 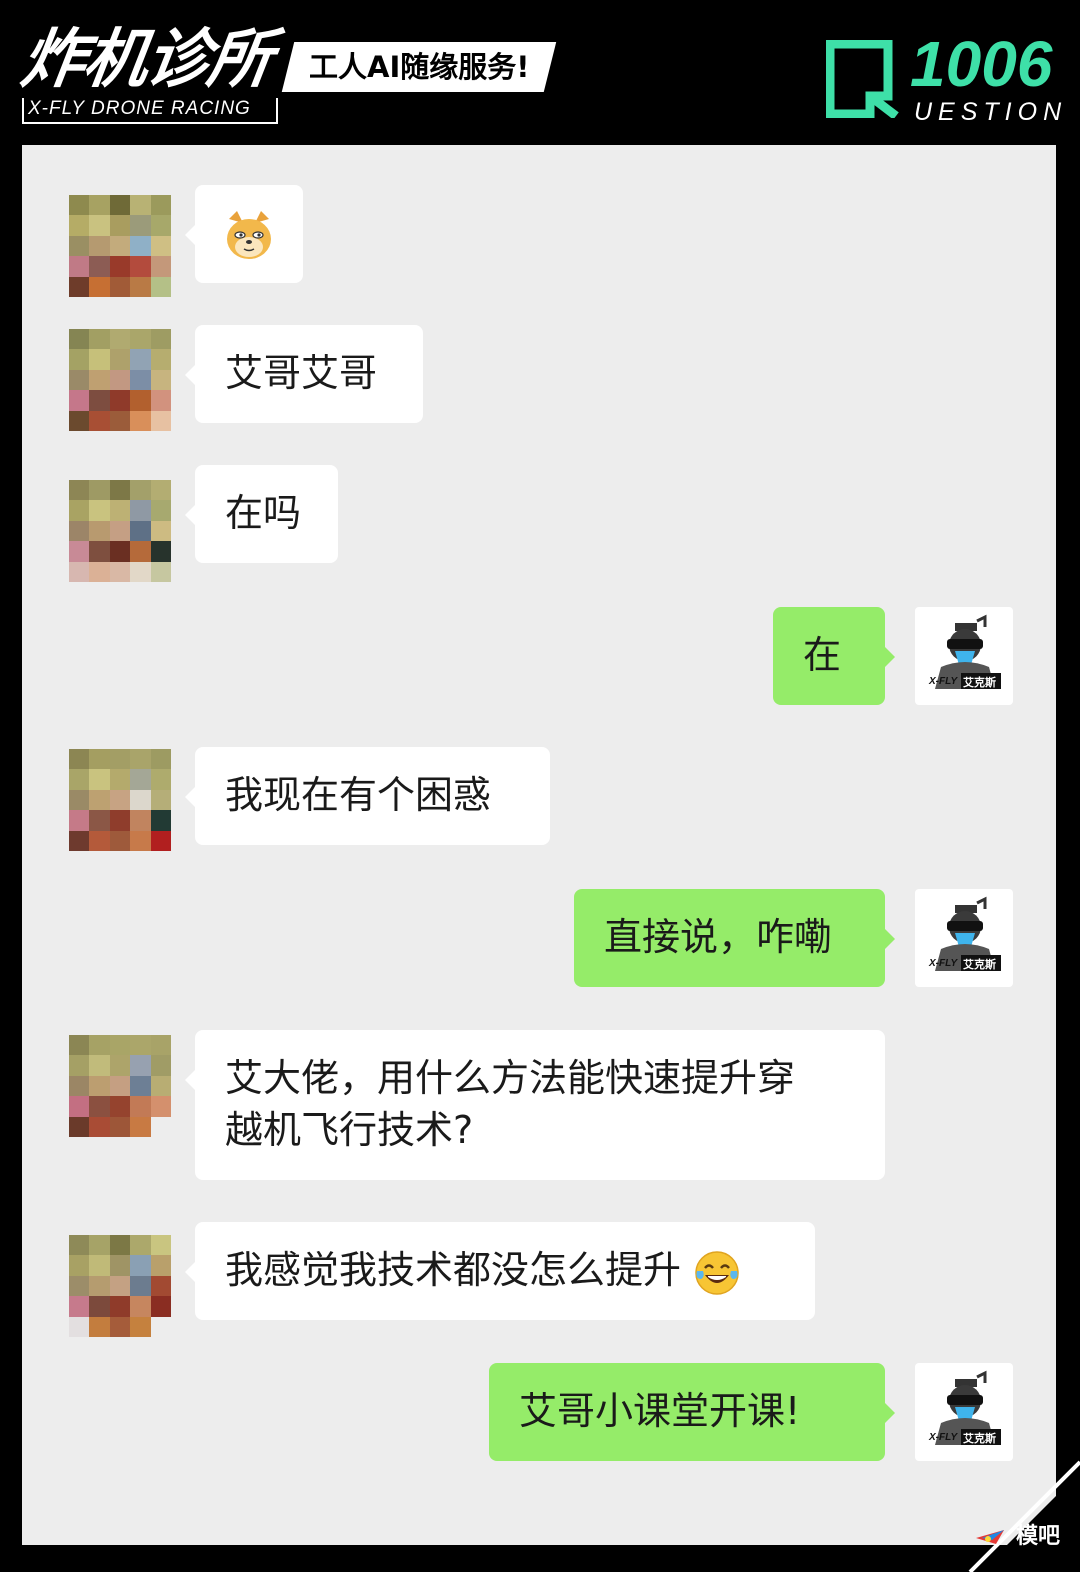 What do you see at coordinates (991, 112) in the screenshot?
I see `question-word: UESTION` at bounding box center [991, 112].